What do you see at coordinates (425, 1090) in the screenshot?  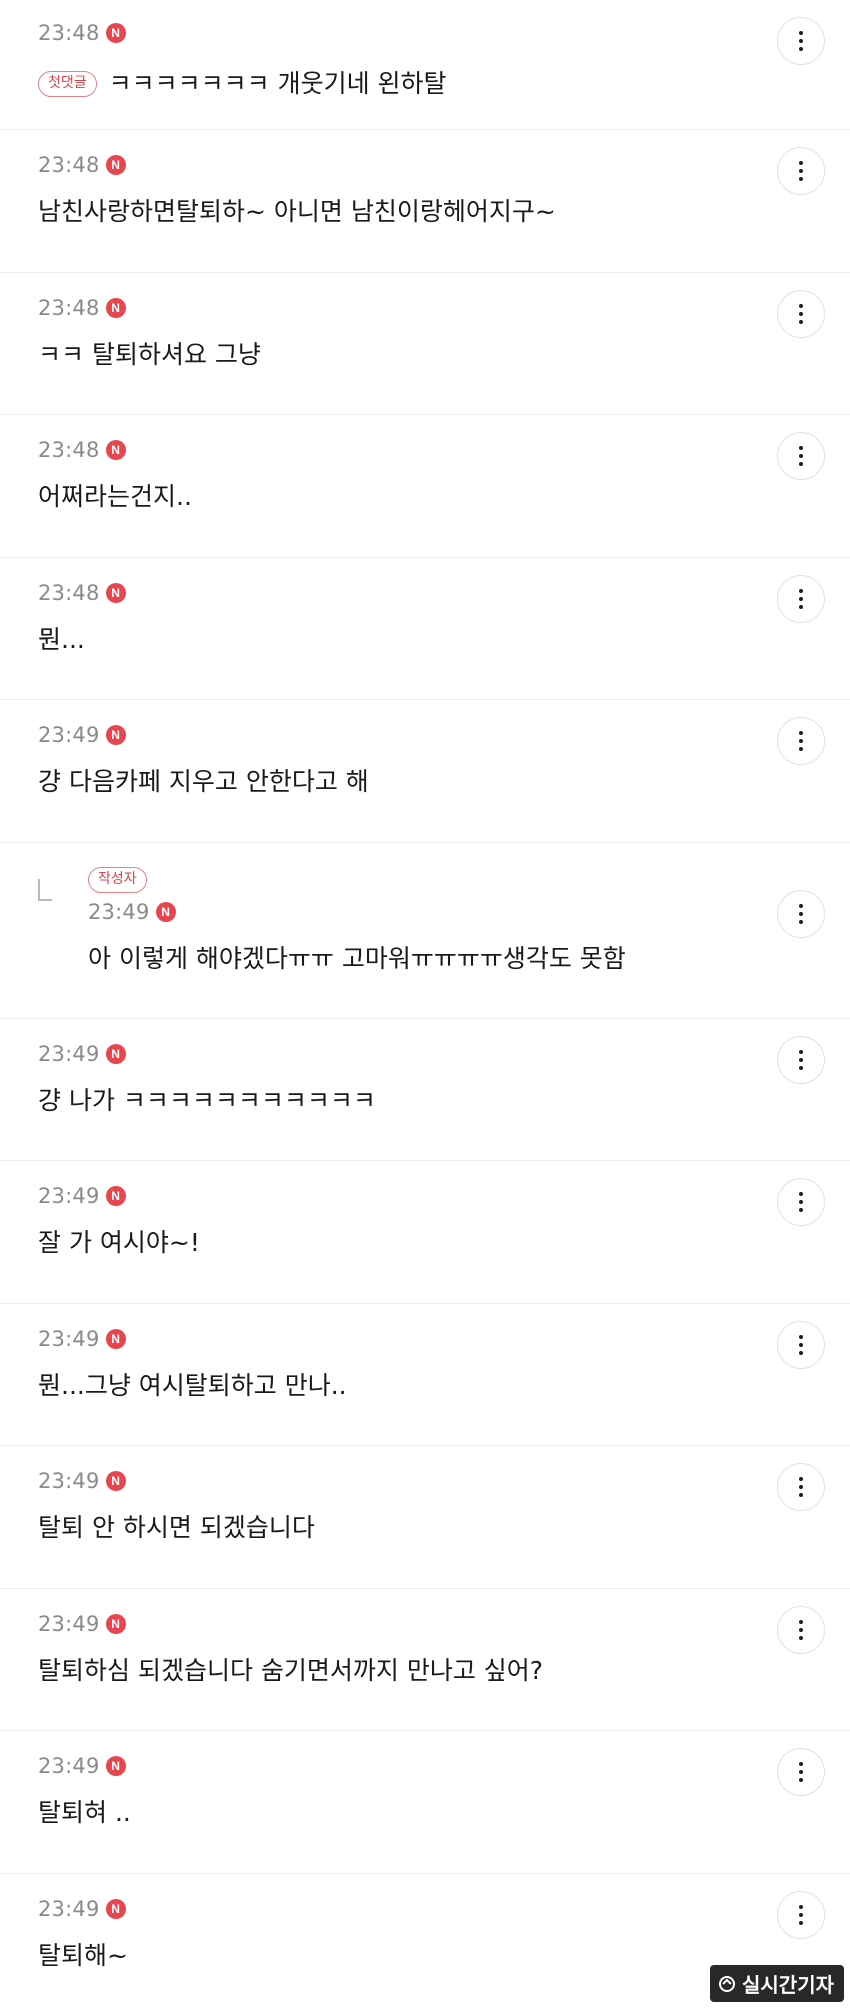 I see `comment-item: 23:49 N 걍 나가 ㅋㅋㅋㅋㅋㅋㅋㅋㅋㅋㅋ` at bounding box center [425, 1090].